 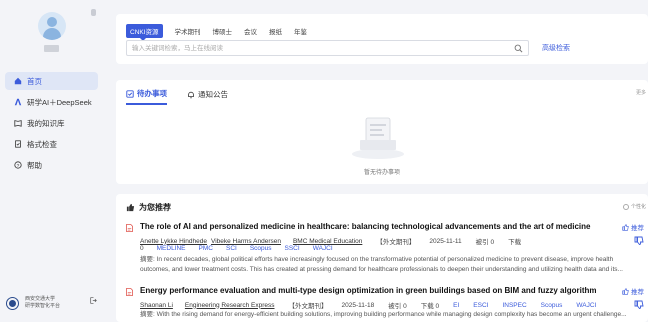 I want to click on help-icon: ?, so click(x=18, y=165).